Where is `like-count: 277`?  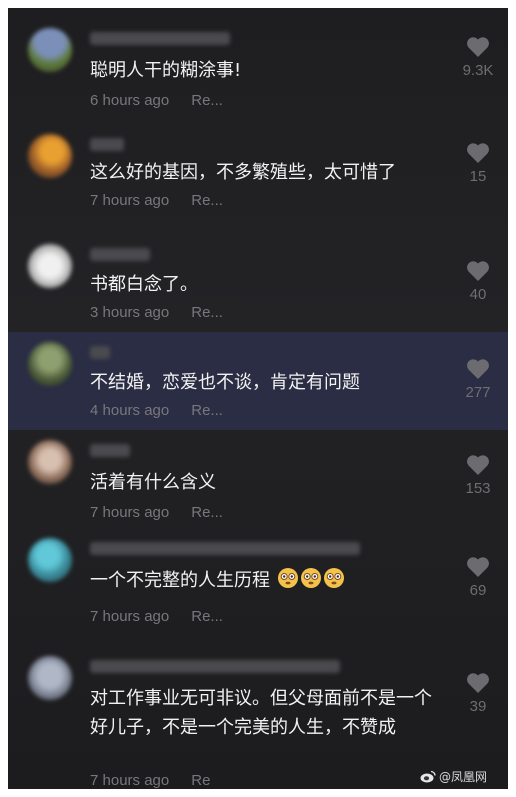
like-count: 277 is located at coordinates (478, 392).